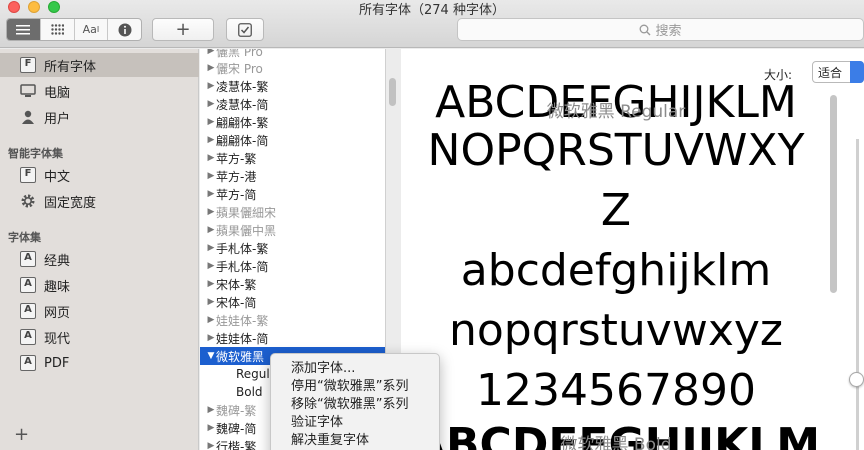 This screenshot has width=864, height=450. What do you see at coordinates (292, 86) in the screenshot?
I see `font-family-row: ▶ 凌慧体-繁` at bounding box center [292, 86].